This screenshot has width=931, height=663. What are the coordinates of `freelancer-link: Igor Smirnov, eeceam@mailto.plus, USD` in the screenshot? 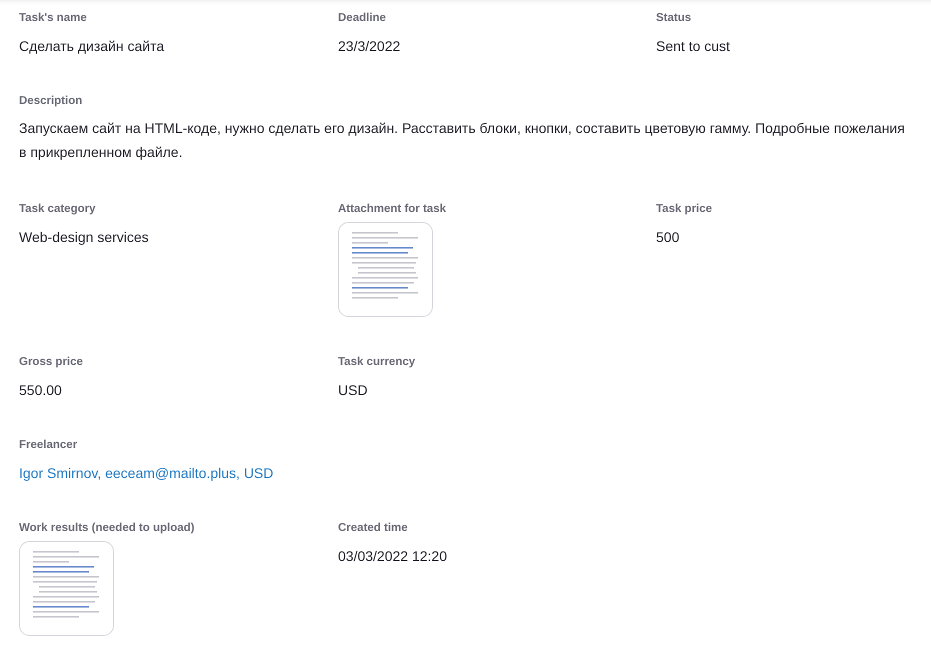 It's located at (146, 473).